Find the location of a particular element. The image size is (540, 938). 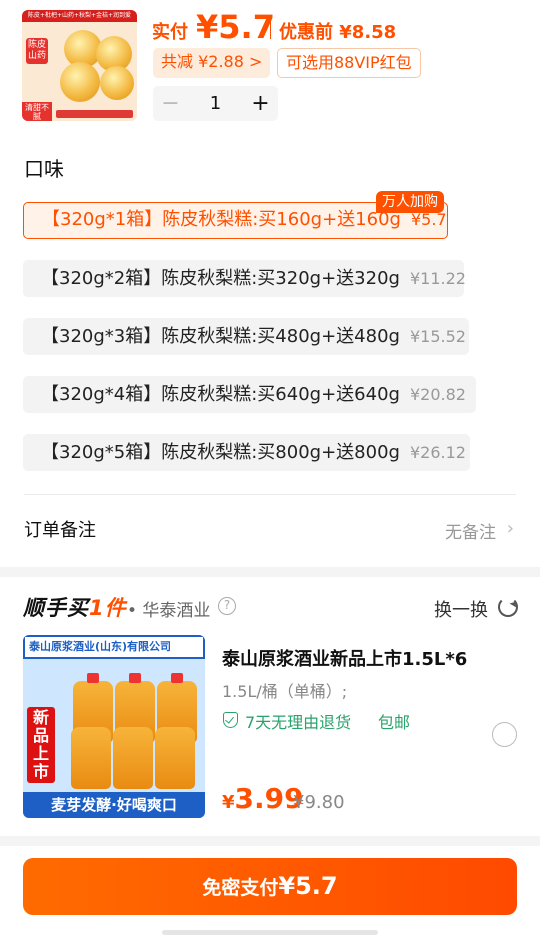

product-thumbnail: 陈皮+枇杷+山药+秋梨+金桔+润到爱 陈皮山药 清甜不腻 is located at coordinates (79, 65).